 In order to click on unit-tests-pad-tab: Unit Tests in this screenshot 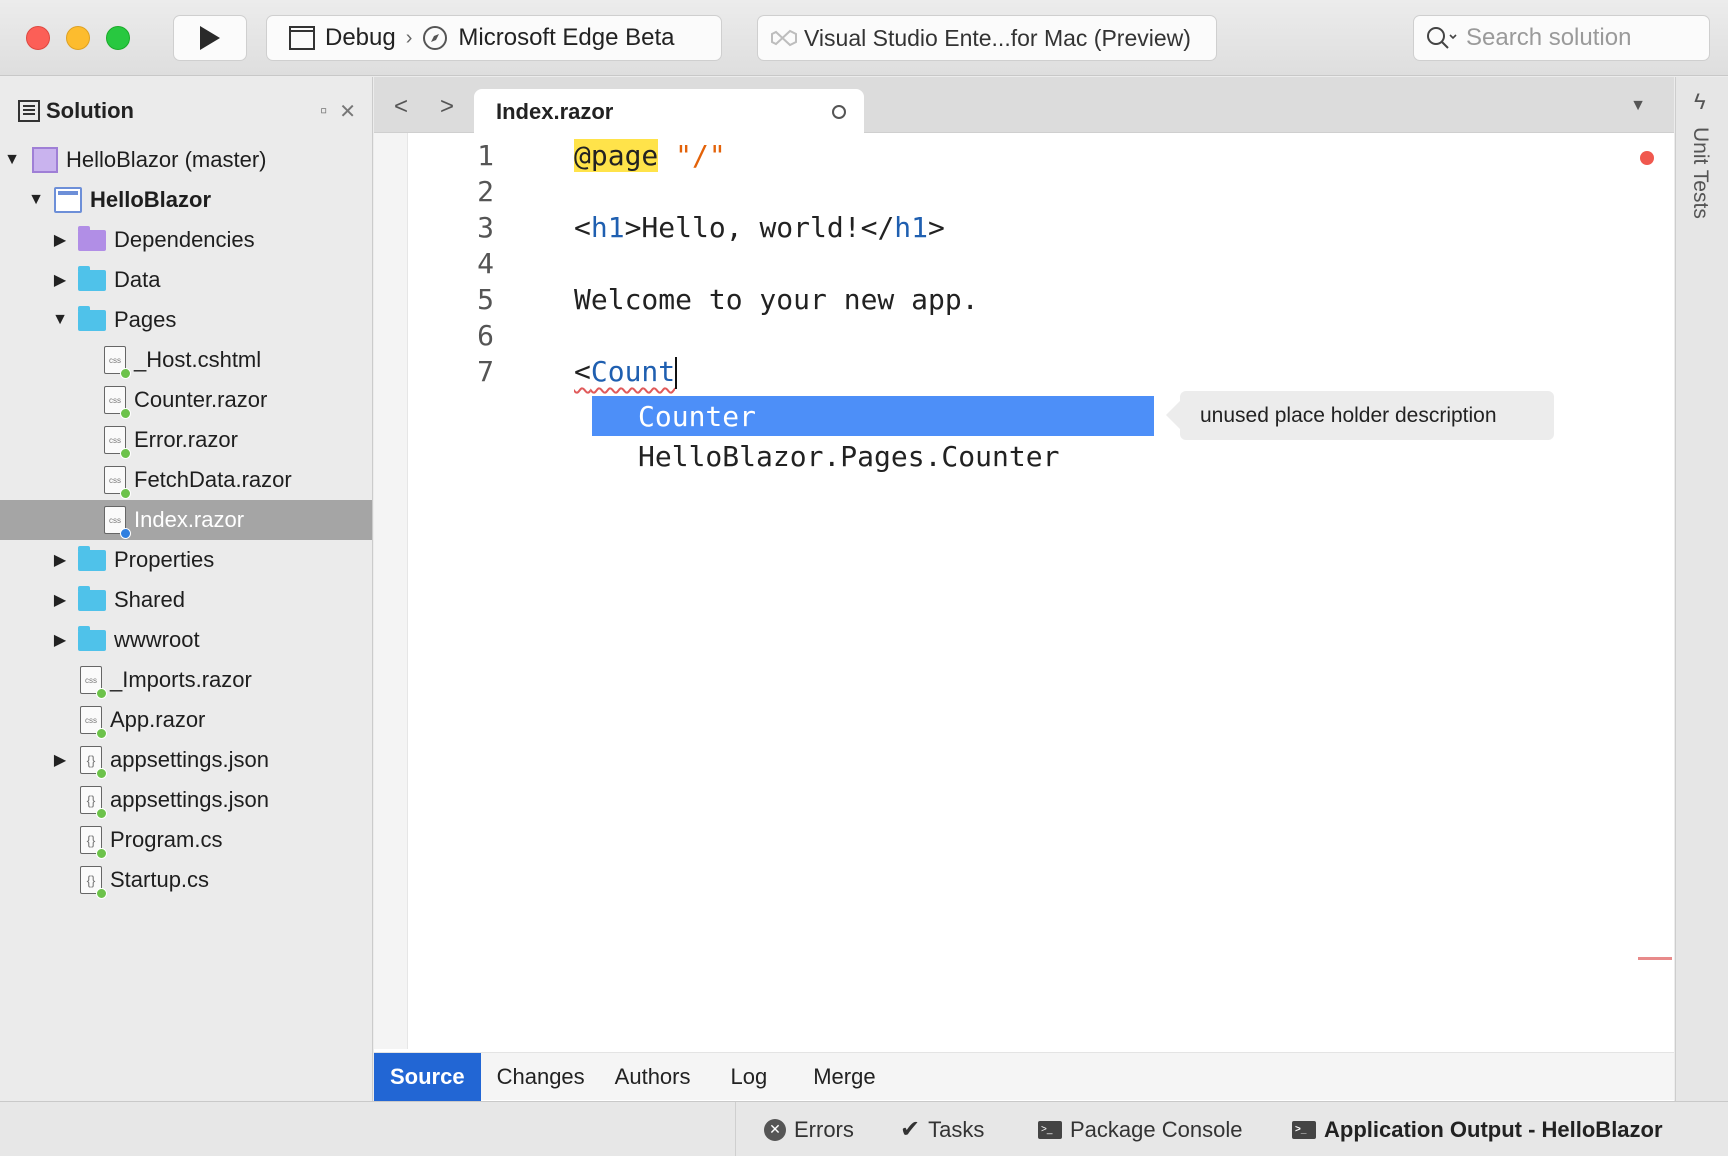, I will do `click(1700, 173)`.